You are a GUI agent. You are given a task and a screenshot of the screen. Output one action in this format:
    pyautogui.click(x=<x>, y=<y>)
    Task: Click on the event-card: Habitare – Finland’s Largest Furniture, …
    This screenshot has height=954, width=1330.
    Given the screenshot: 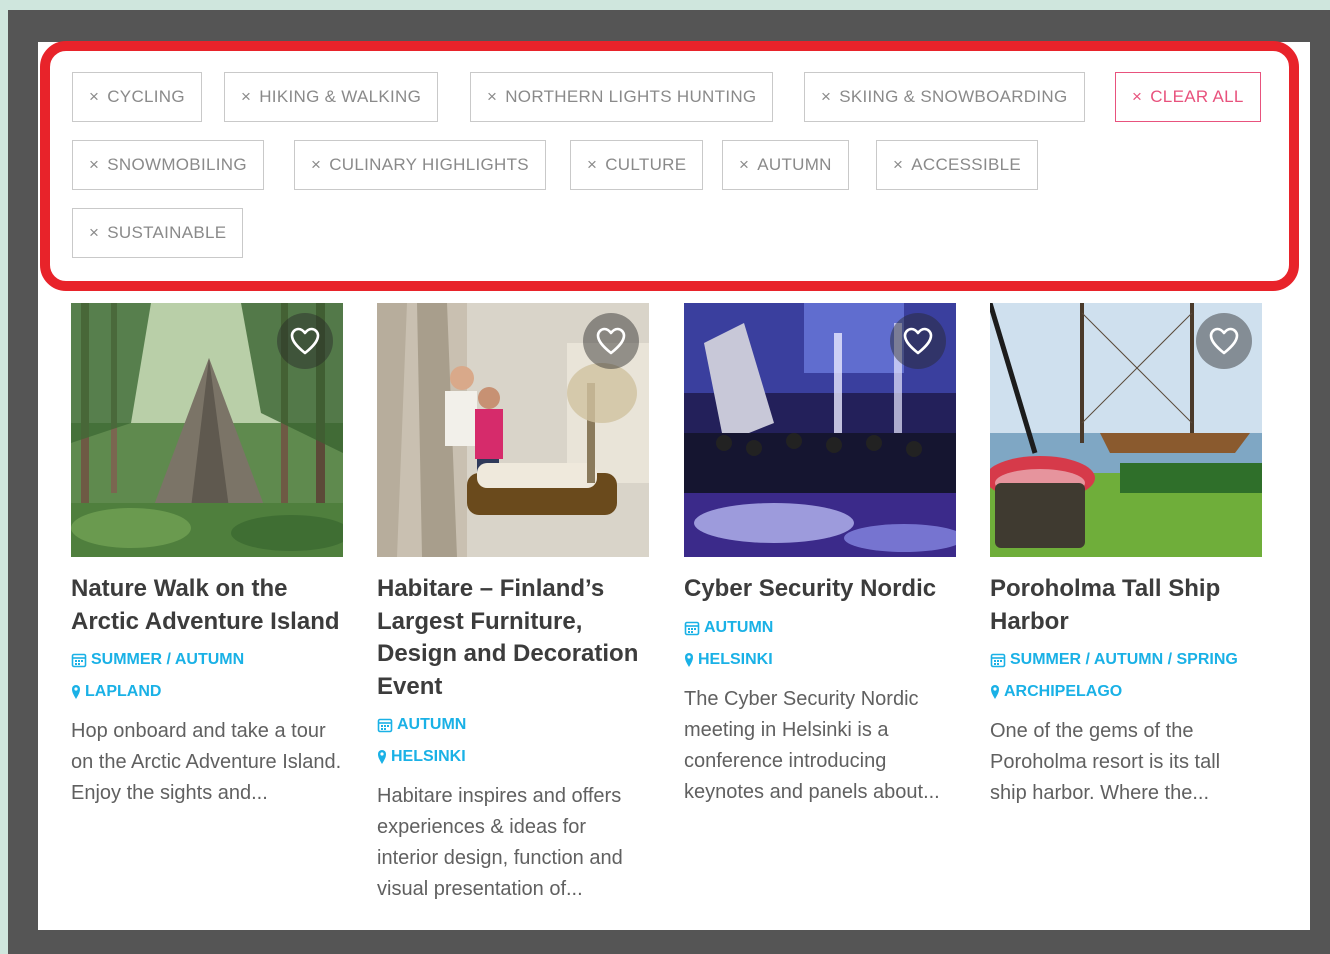 What is the action you would take?
    pyautogui.click(x=513, y=604)
    